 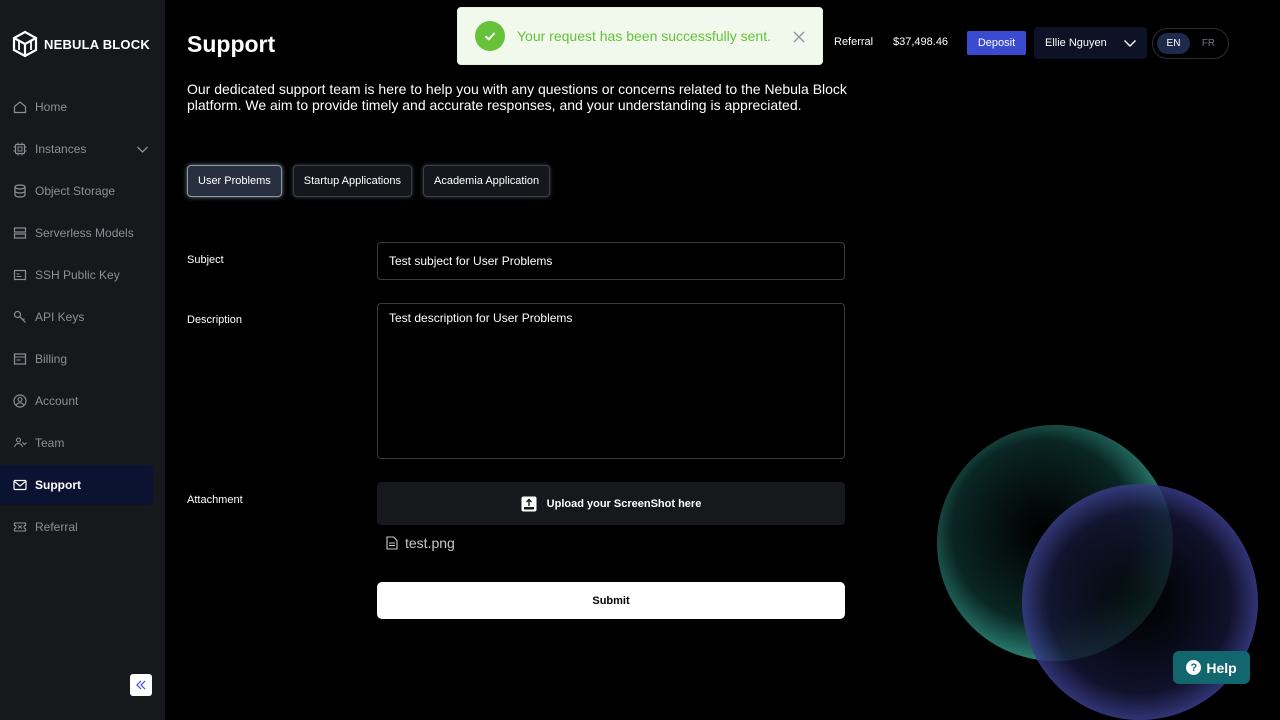 I want to click on success-toast: Your request has been successfully sent., so click(x=640, y=36).